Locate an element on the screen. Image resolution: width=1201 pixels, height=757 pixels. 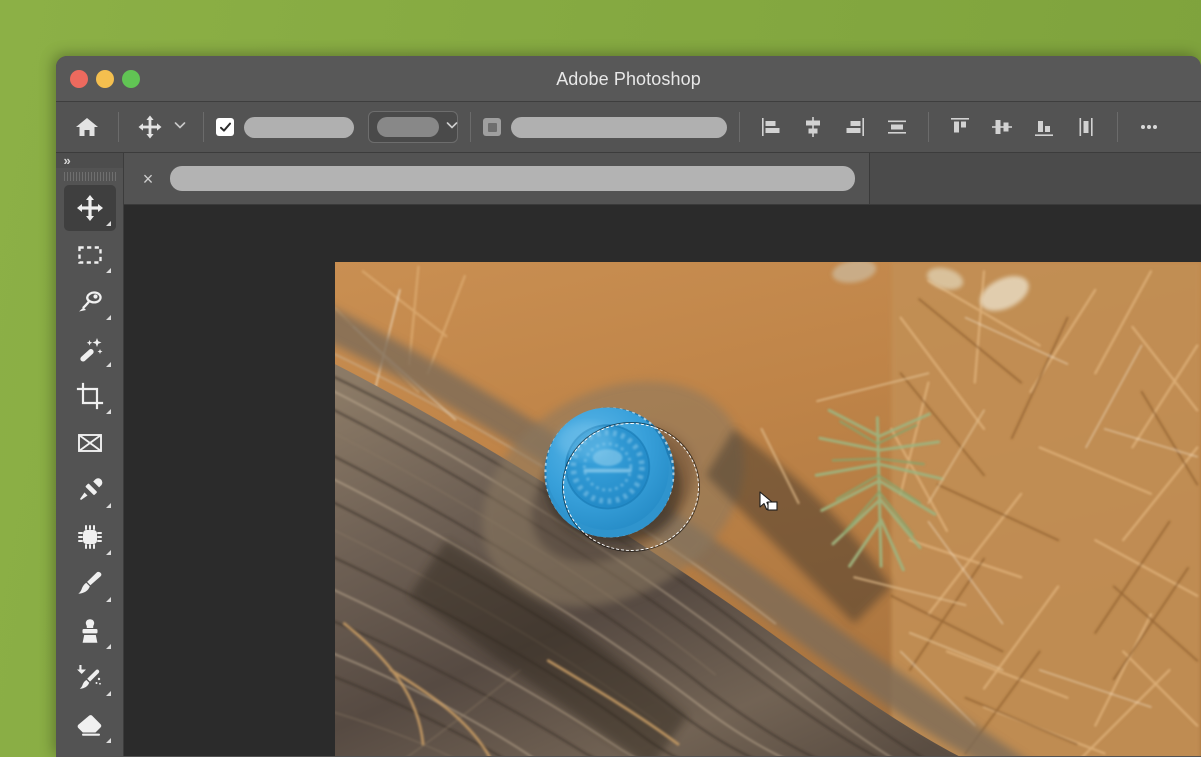
align-top-edges-icon is located at coordinates (960, 127).